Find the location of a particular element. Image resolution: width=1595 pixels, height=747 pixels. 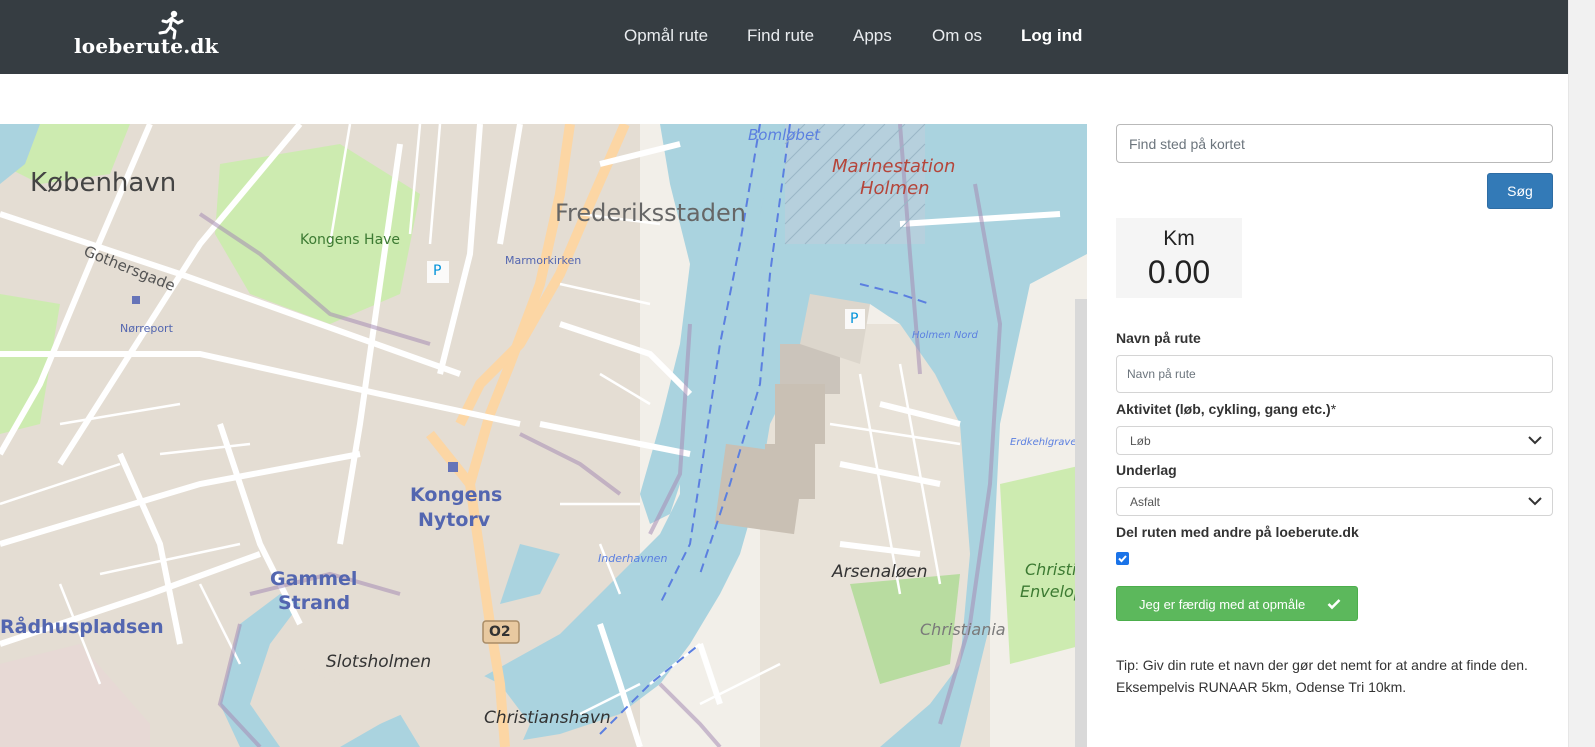

nav-apps: Apps is located at coordinates (872, 36).